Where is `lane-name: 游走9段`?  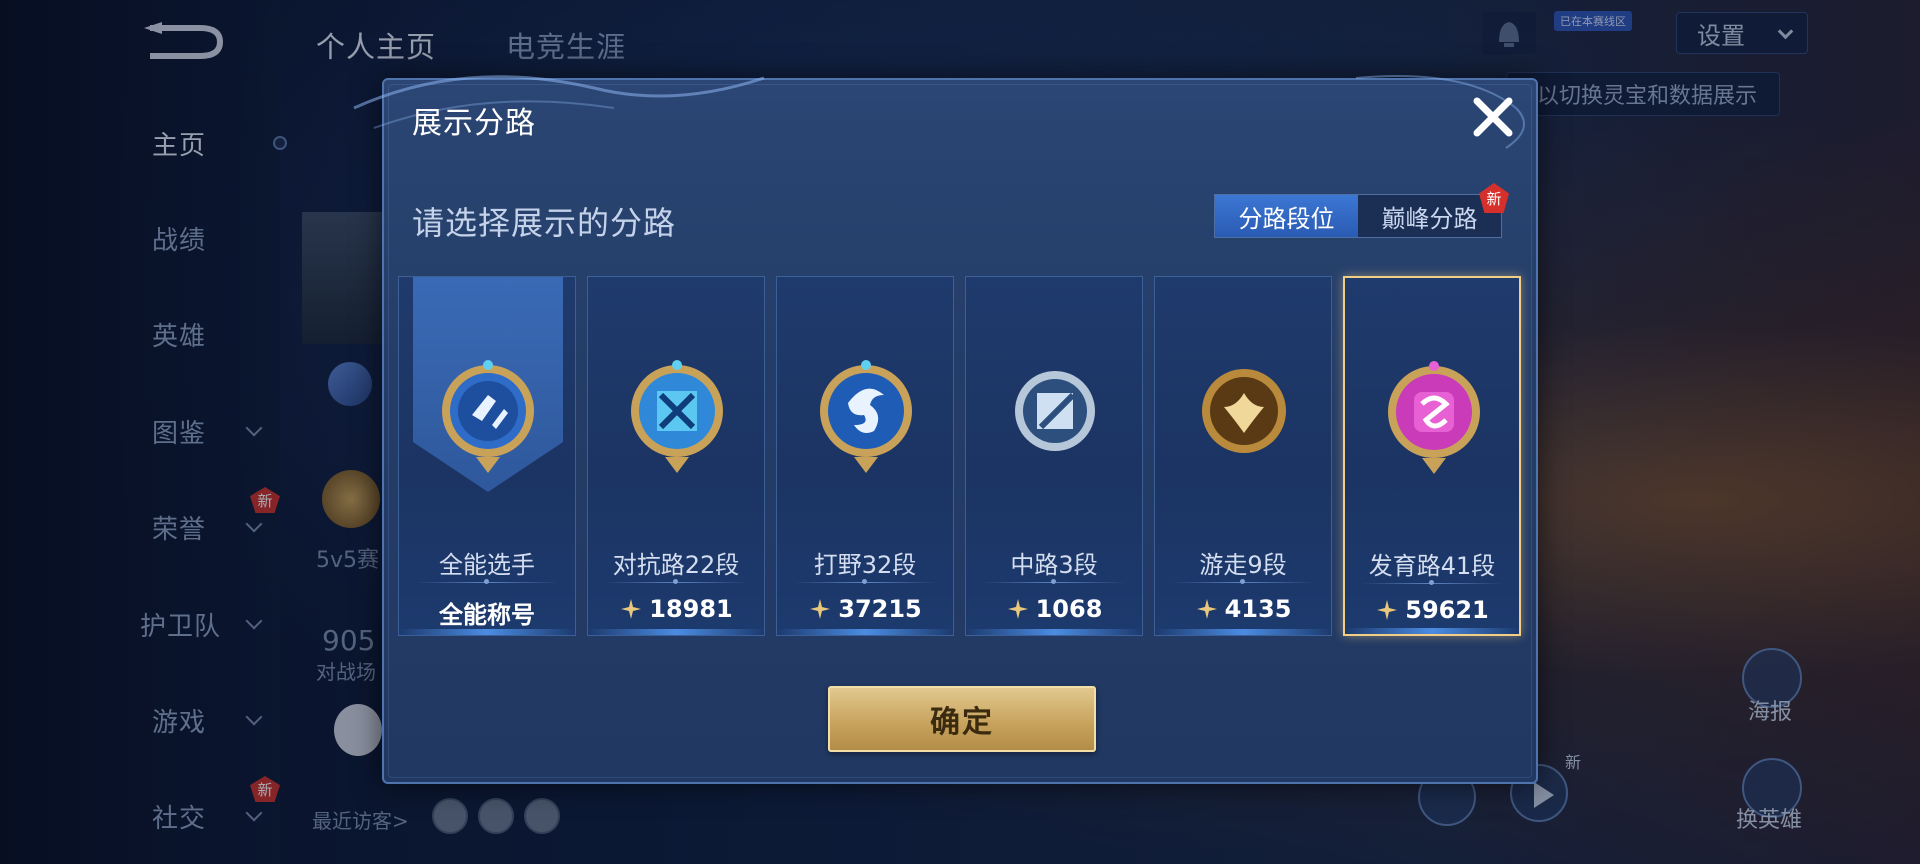 lane-name: 游走9段 is located at coordinates (1243, 565).